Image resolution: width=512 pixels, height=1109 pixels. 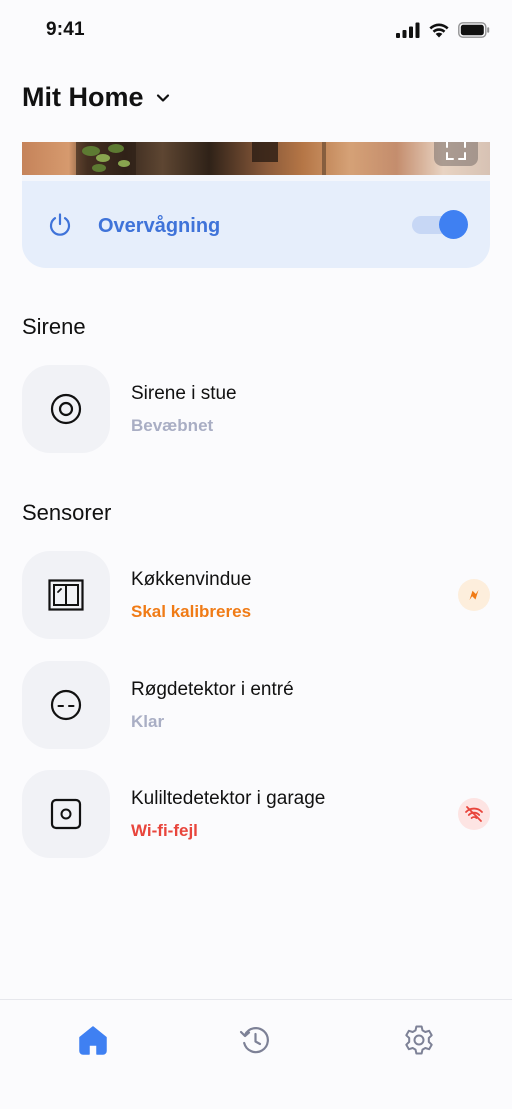 I want to click on home-icon, so click(x=93, y=1040).